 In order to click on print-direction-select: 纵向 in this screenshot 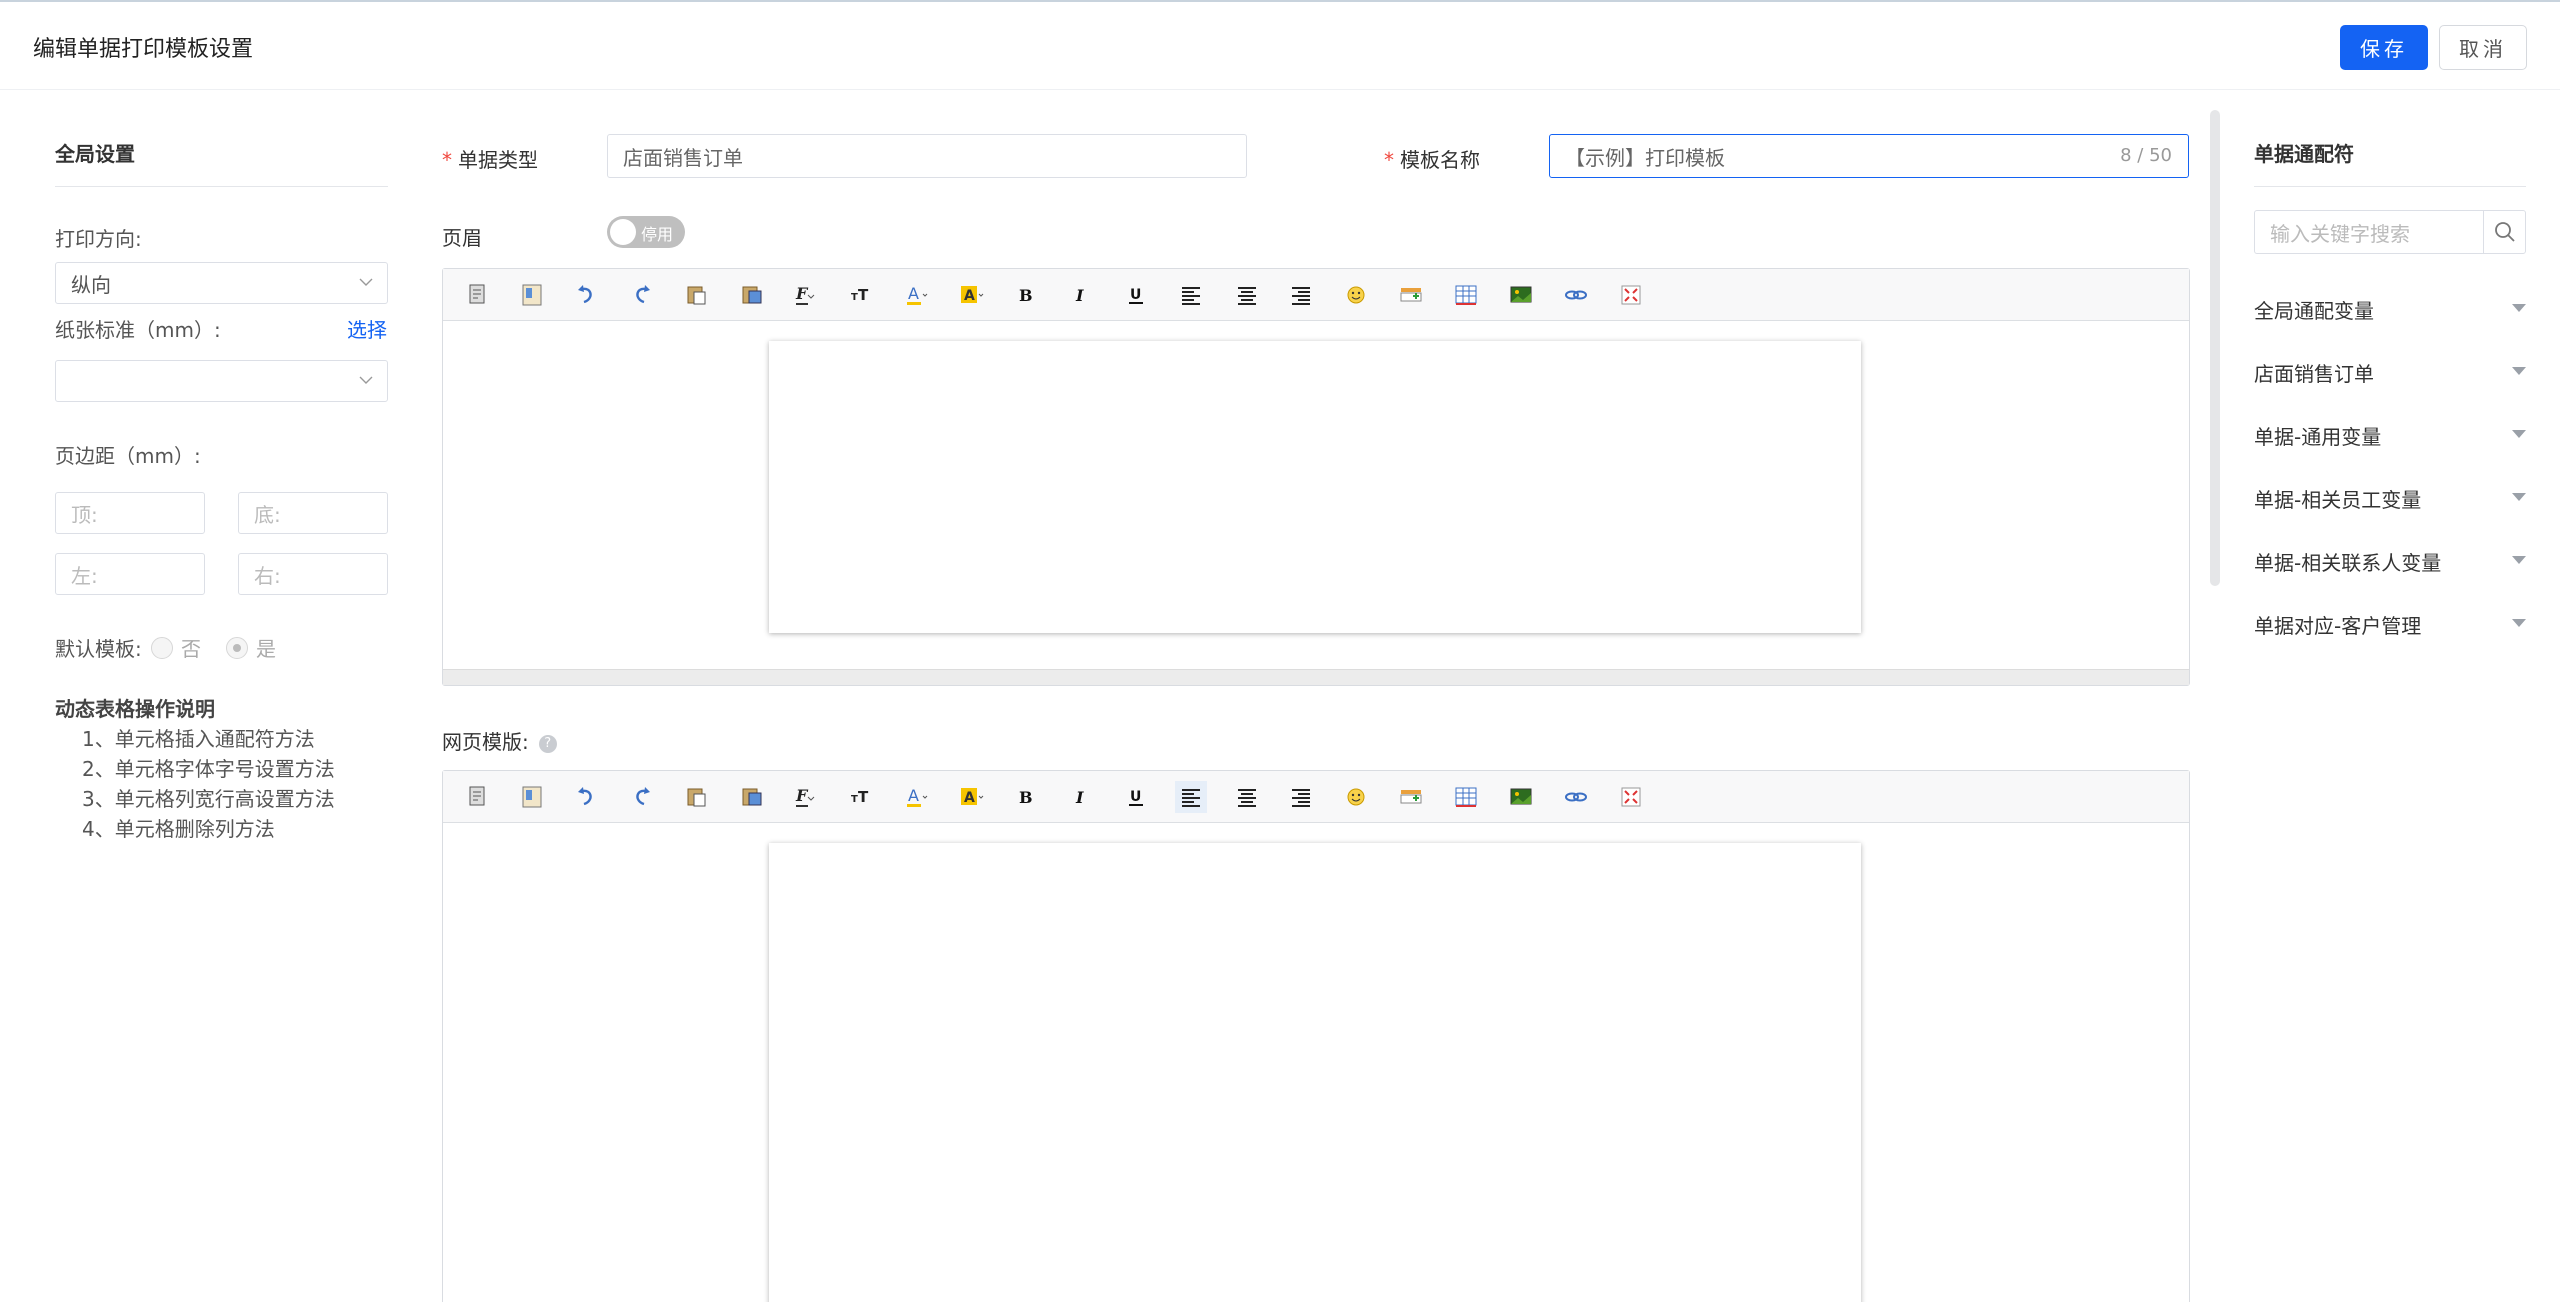, I will do `click(221, 283)`.